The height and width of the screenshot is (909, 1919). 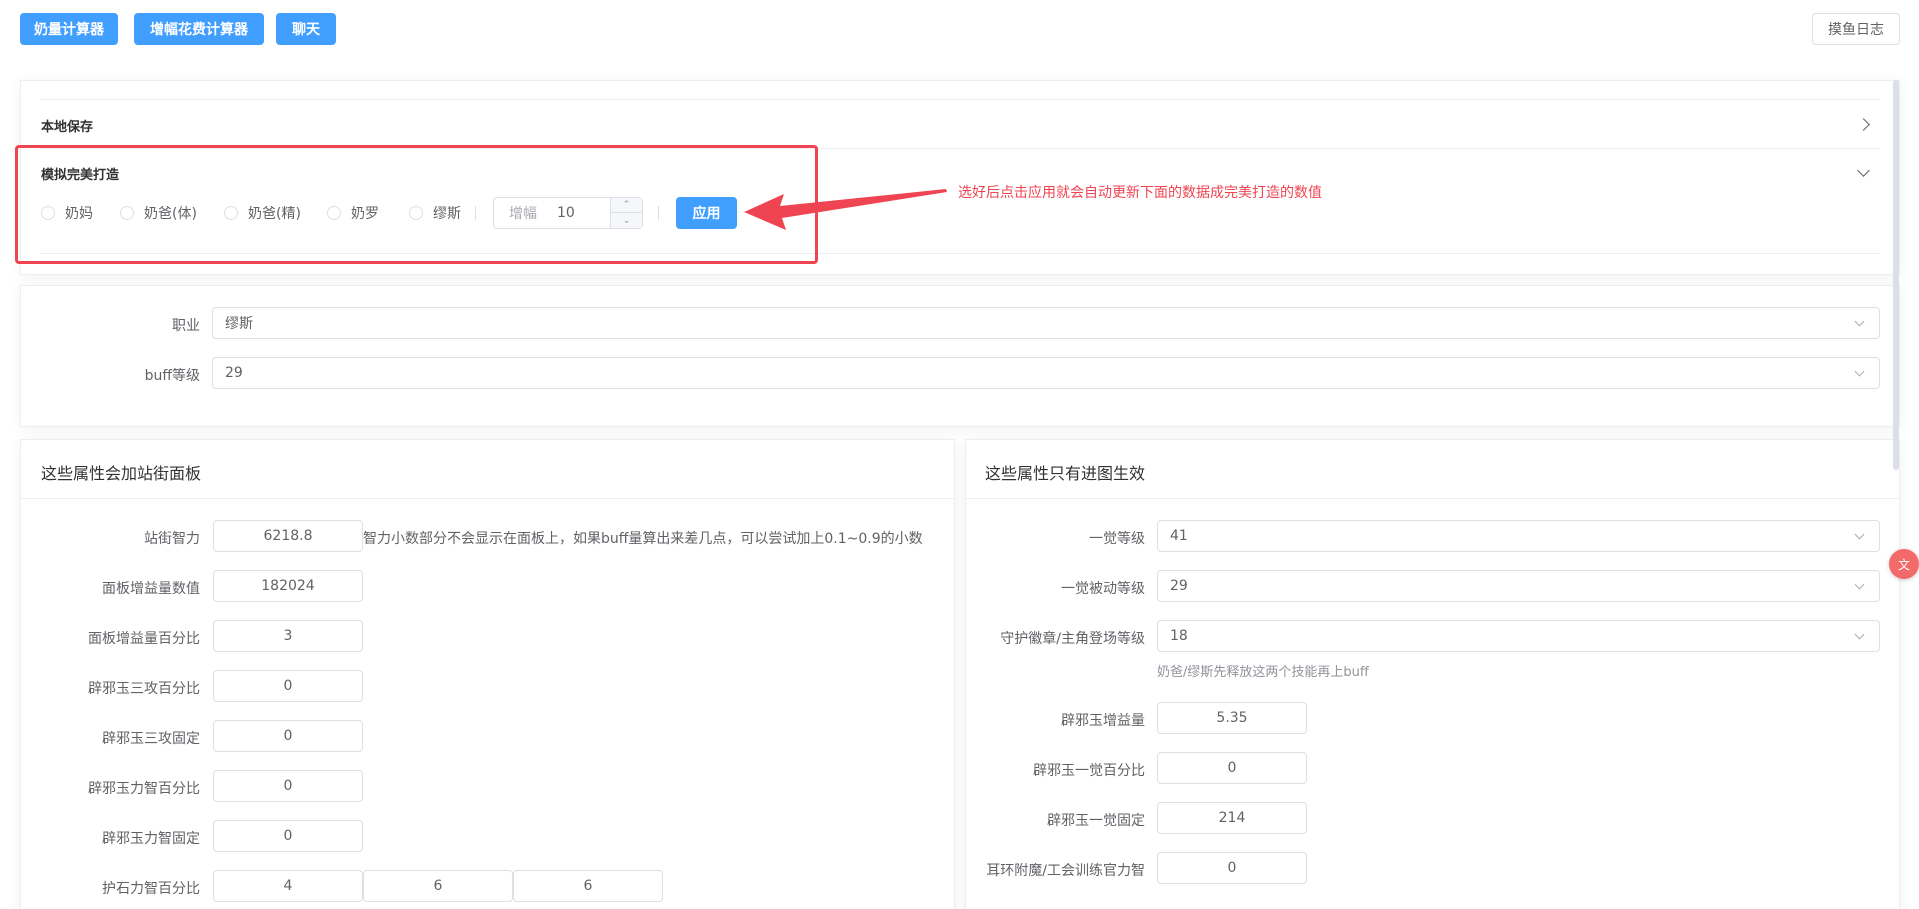 What do you see at coordinates (199, 29) in the screenshot?
I see `amp-cost-calculator-button: 增幅花费计算器` at bounding box center [199, 29].